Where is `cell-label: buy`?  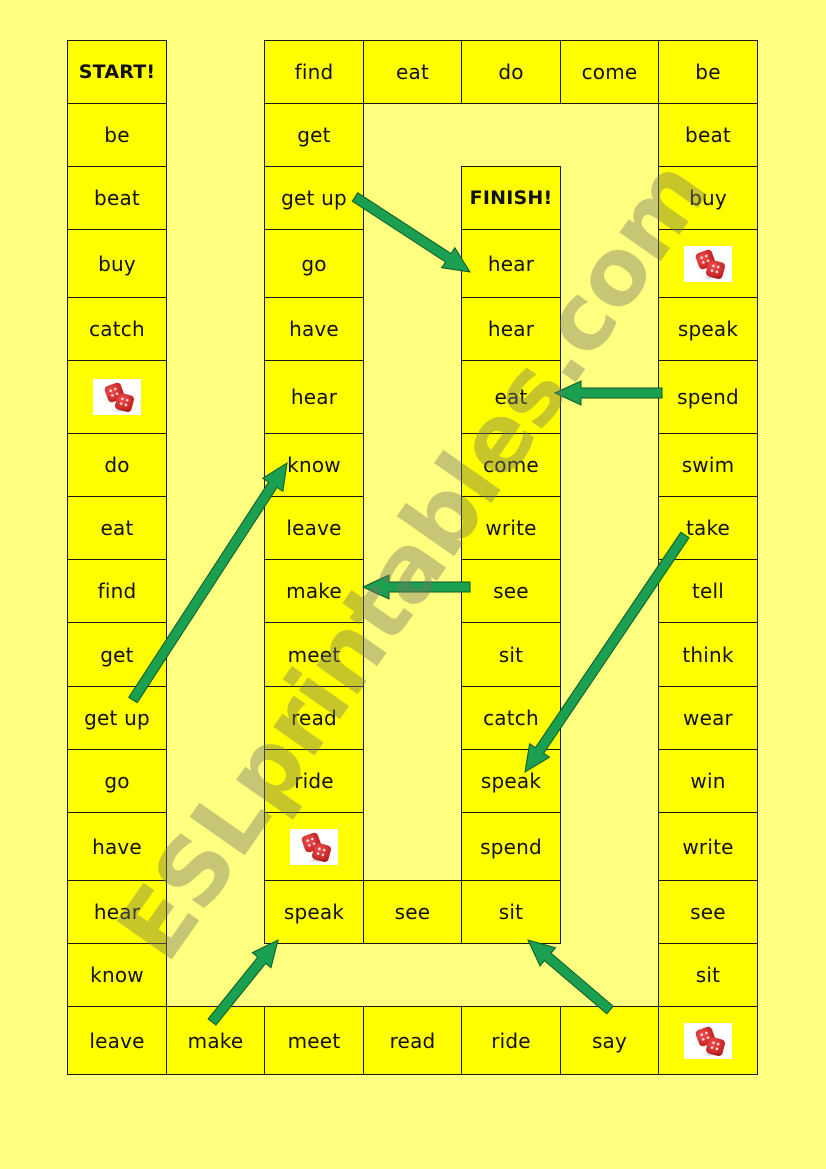
cell-label: buy is located at coordinates (708, 198).